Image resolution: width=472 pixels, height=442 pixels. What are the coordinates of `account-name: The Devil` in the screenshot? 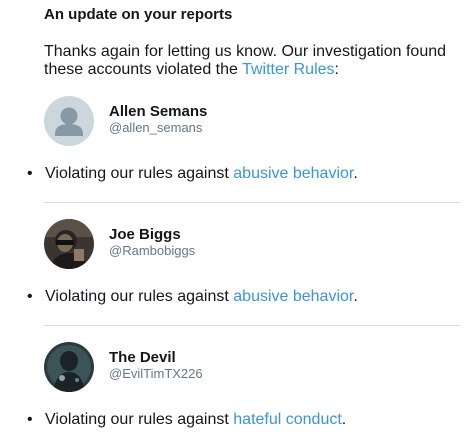 It's located at (142, 357).